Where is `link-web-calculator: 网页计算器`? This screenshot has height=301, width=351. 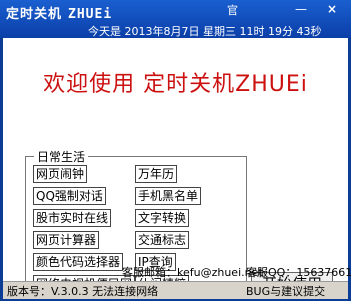 link-web-calculator: 网页计算器 is located at coordinates (66, 240).